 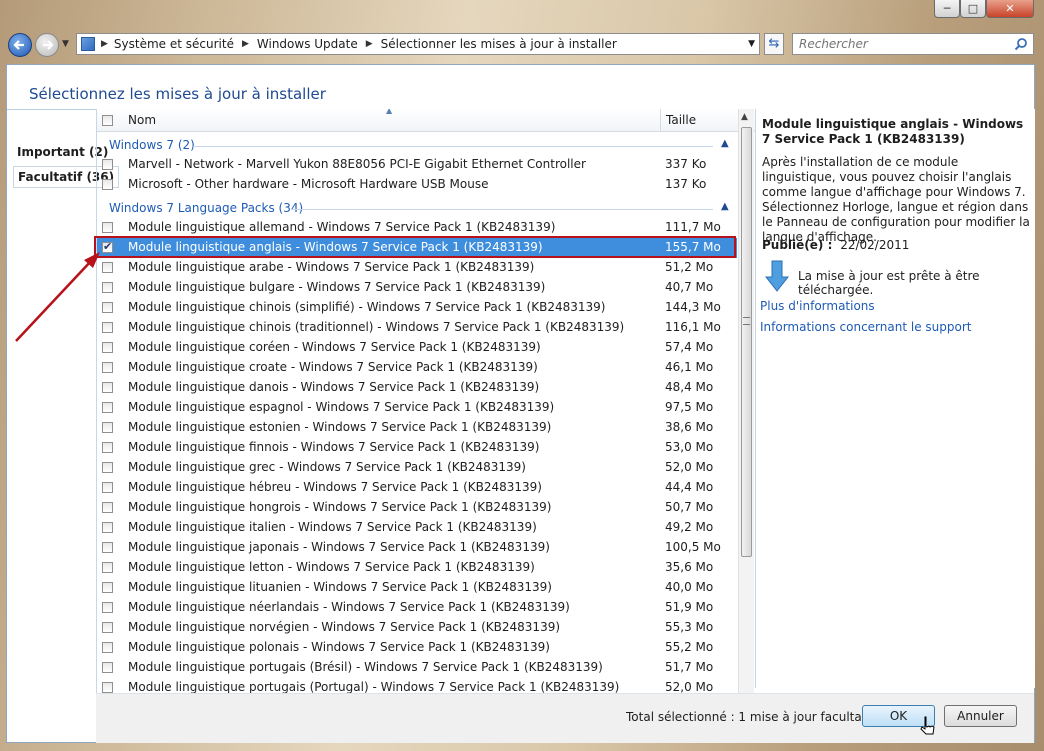 I want to click on minimize-button: ─, so click(x=947, y=9).